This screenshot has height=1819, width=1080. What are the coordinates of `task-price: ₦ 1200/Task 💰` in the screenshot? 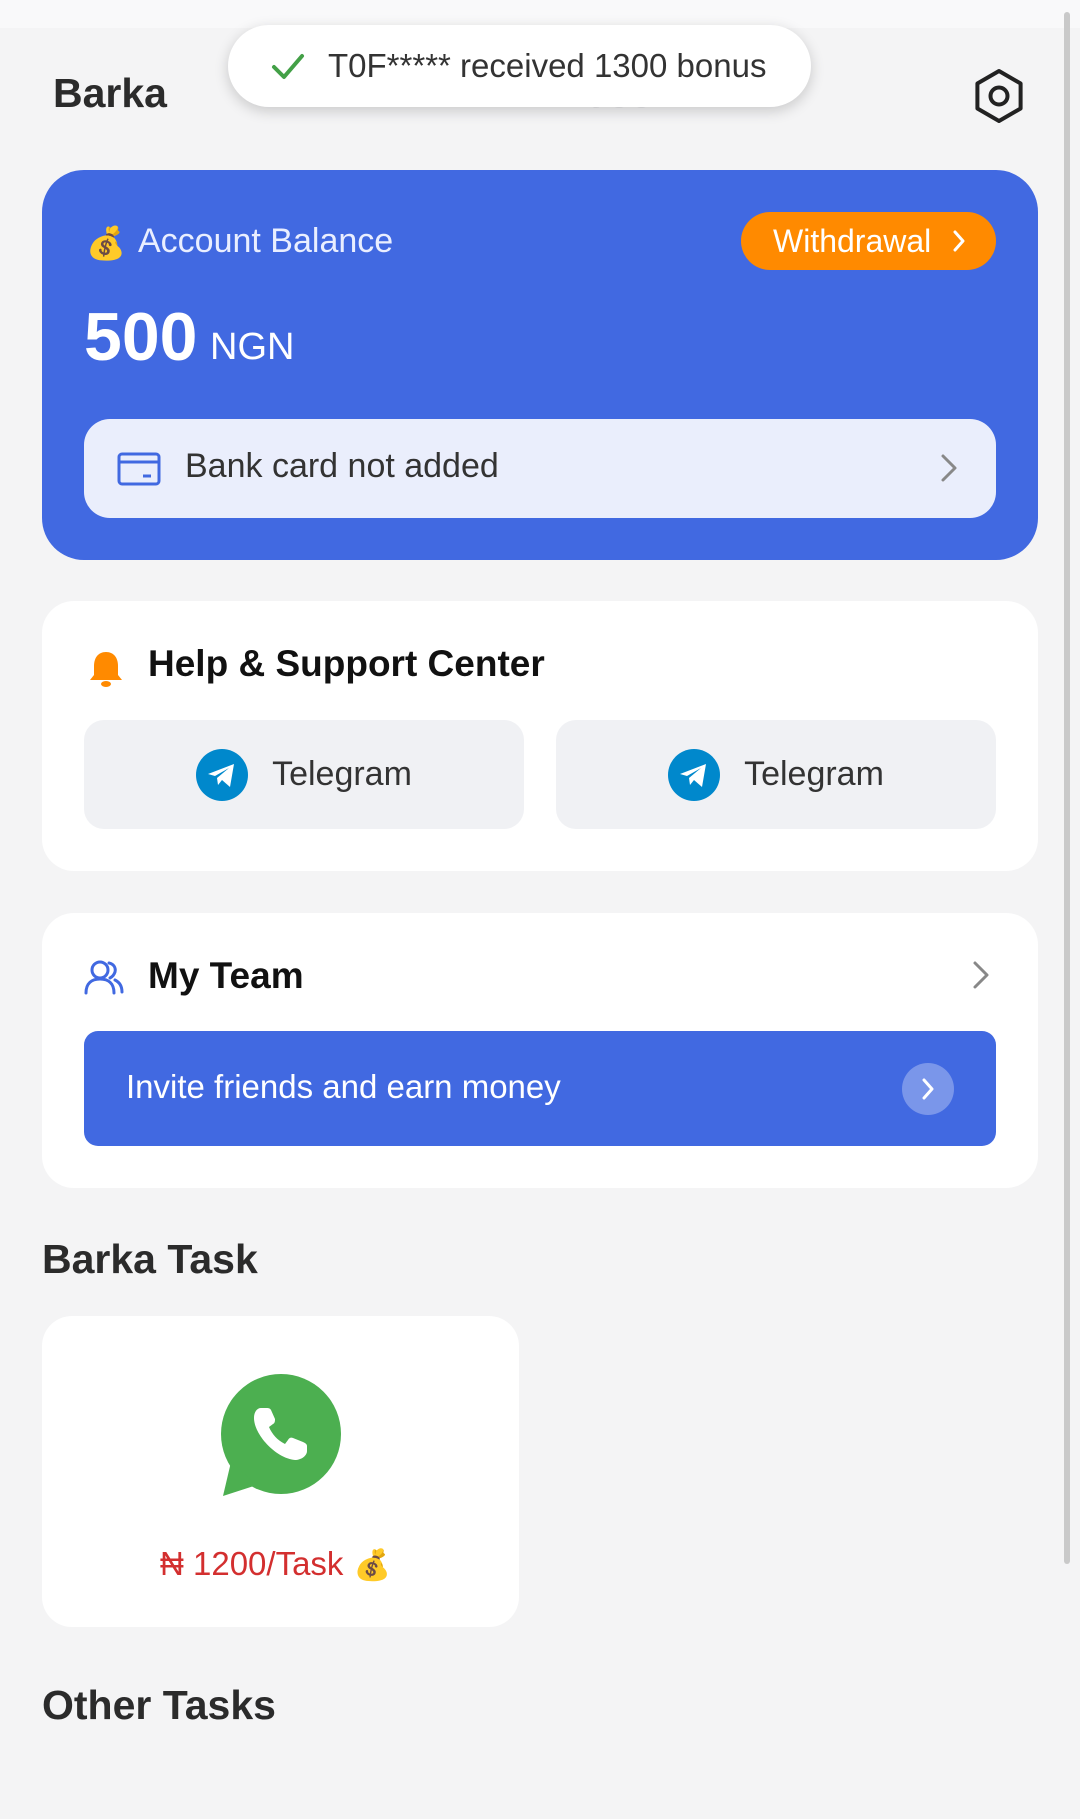 It's located at (275, 1564).